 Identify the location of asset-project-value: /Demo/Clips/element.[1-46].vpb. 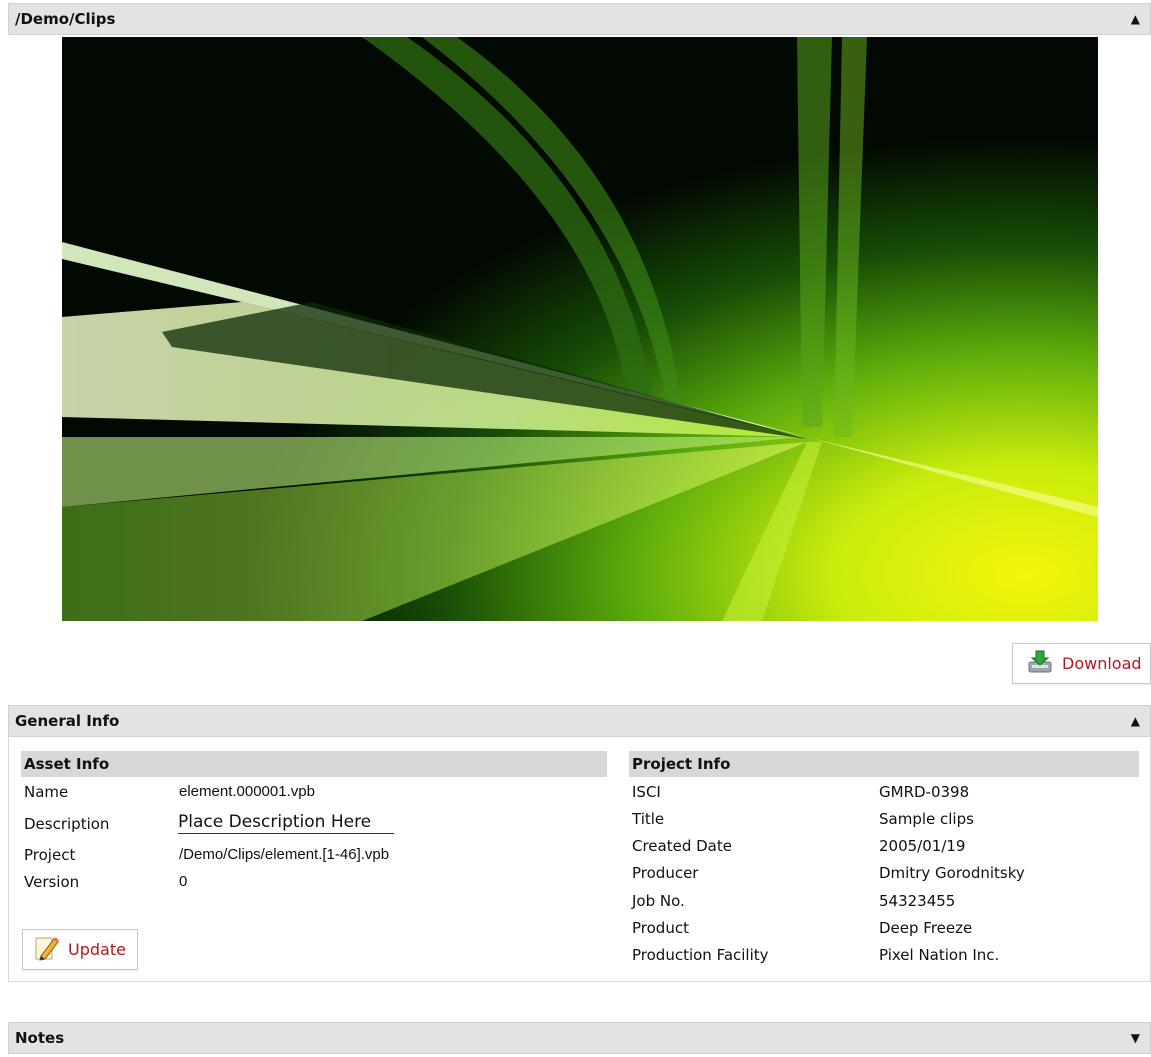
(284, 854).